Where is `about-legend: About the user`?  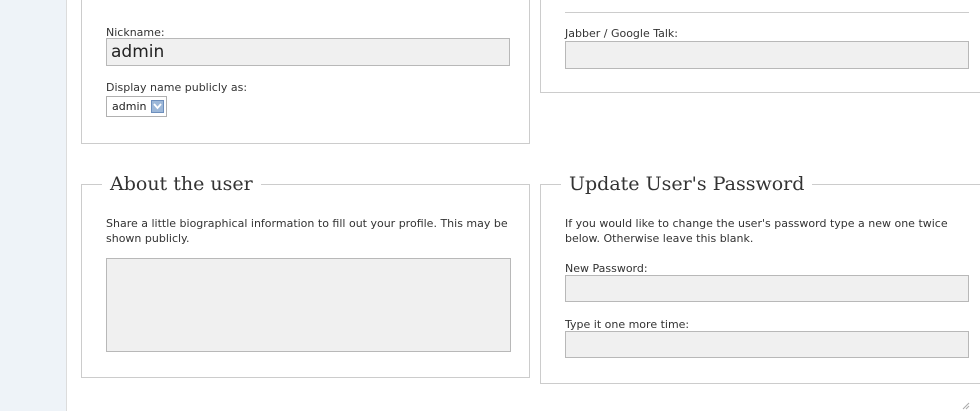
about-legend: About the user is located at coordinates (181, 184).